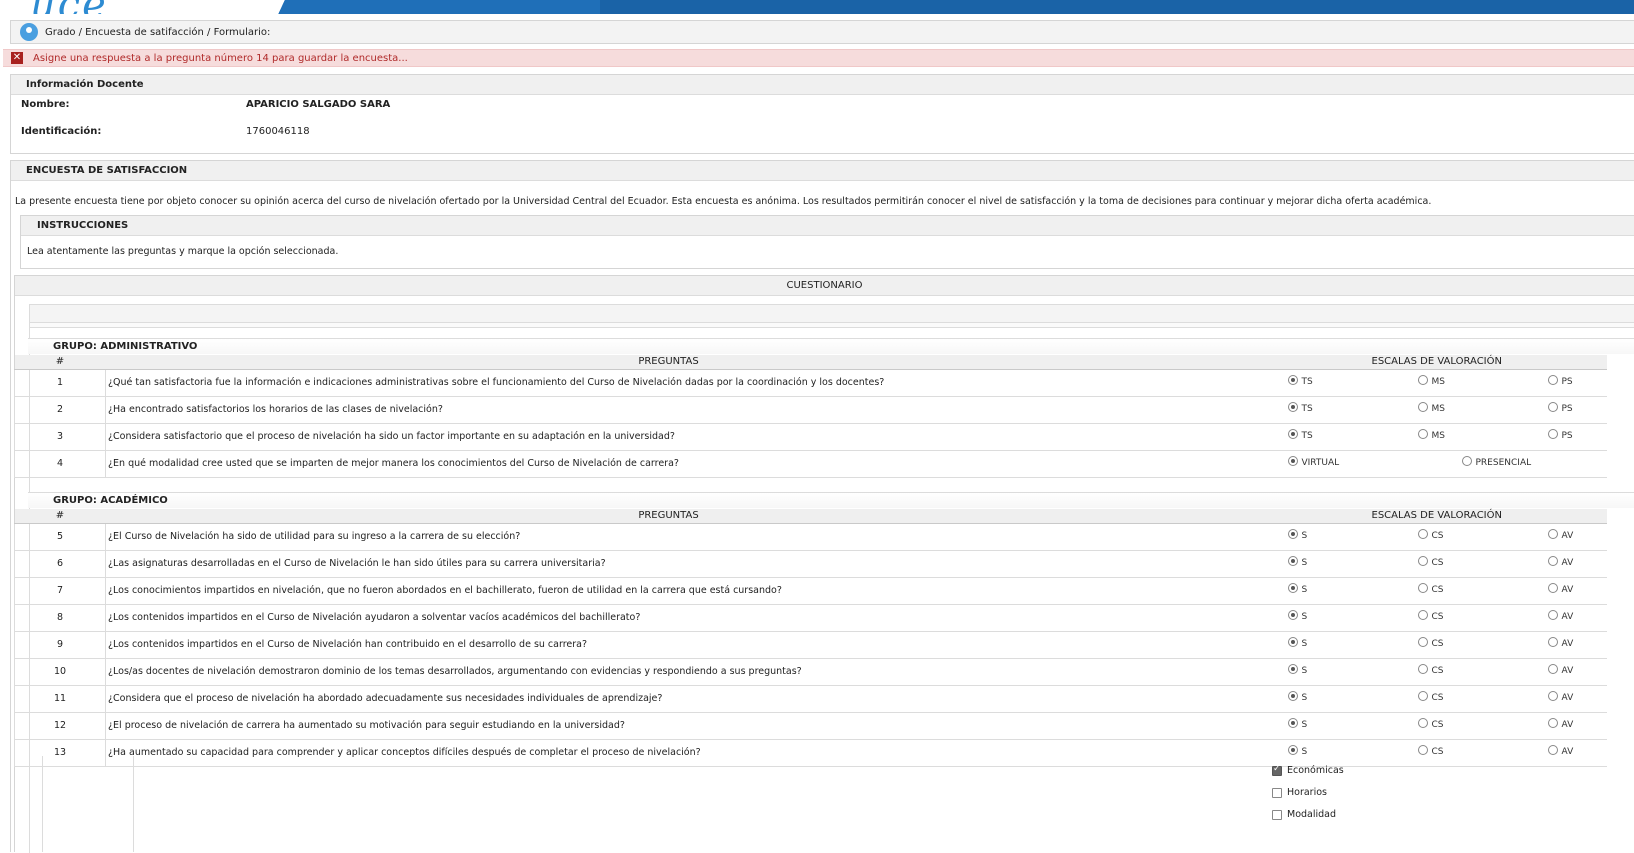 This screenshot has width=1634, height=853. I want to click on radio-label: S, so click(1304, 589).